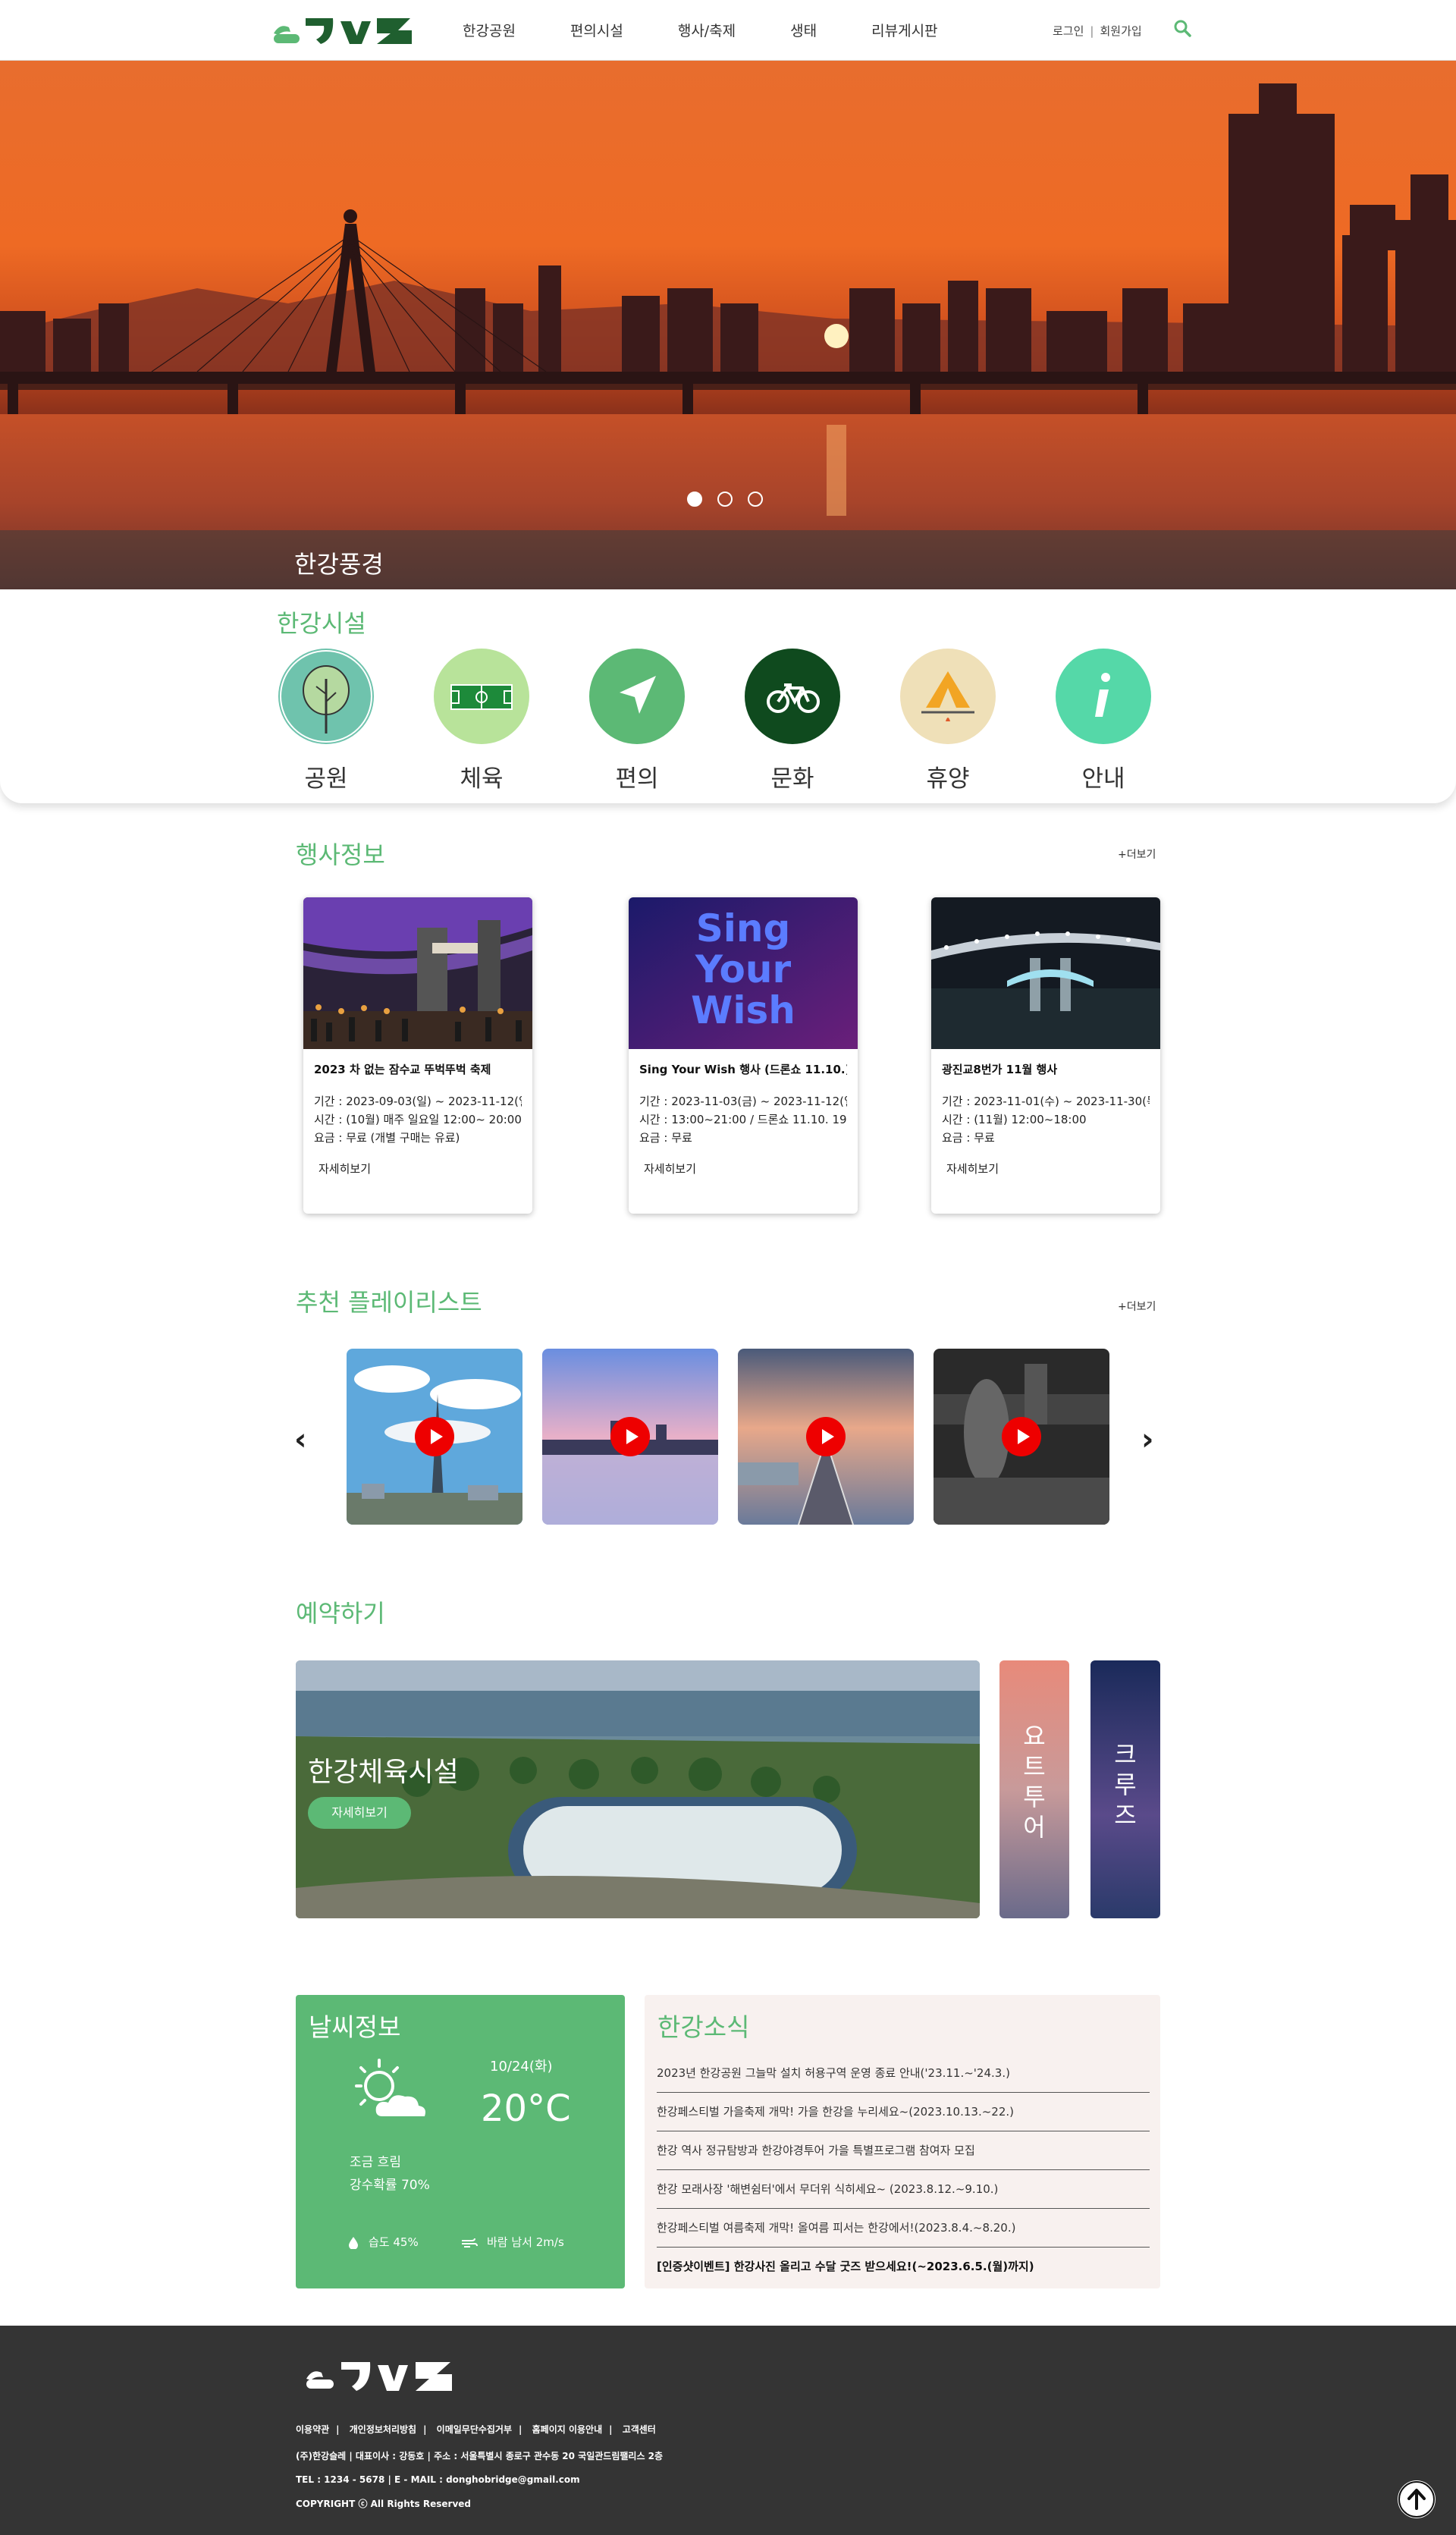 The height and width of the screenshot is (2535, 1456). What do you see at coordinates (482, 779) in the screenshot?
I see `facility-label: 체육` at bounding box center [482, 779].